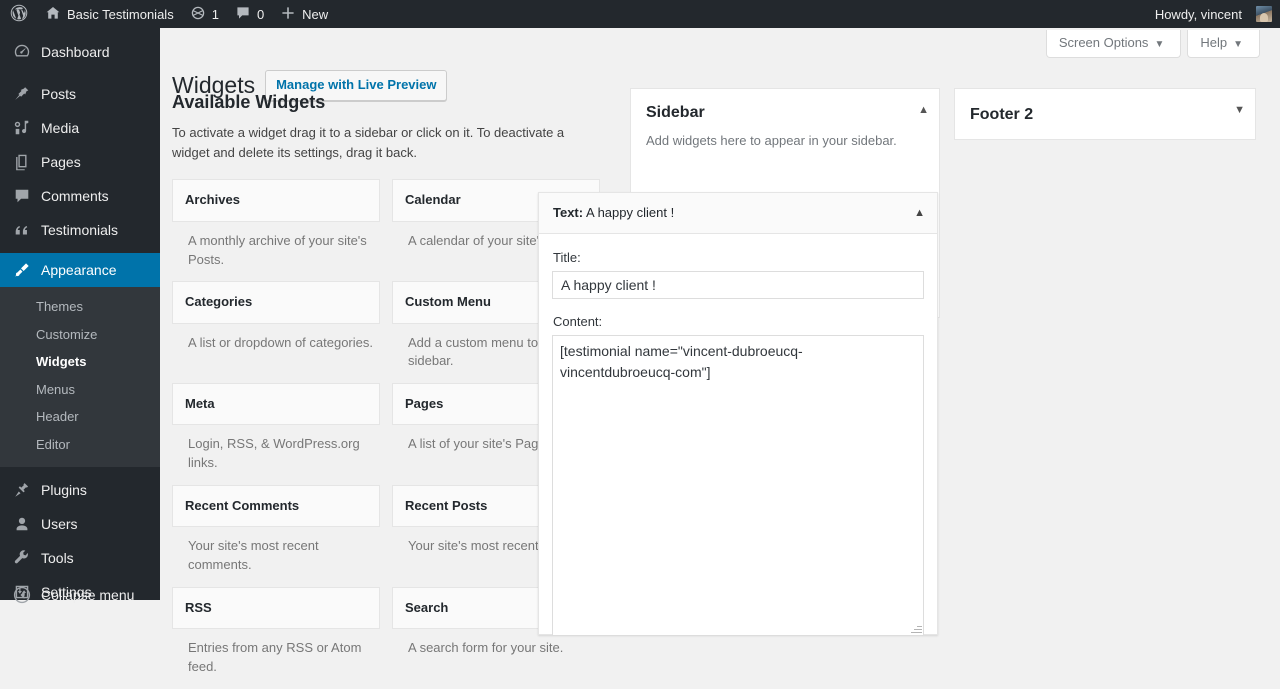  I want to click on sidebar-item-label: Users, so click(59, 523).